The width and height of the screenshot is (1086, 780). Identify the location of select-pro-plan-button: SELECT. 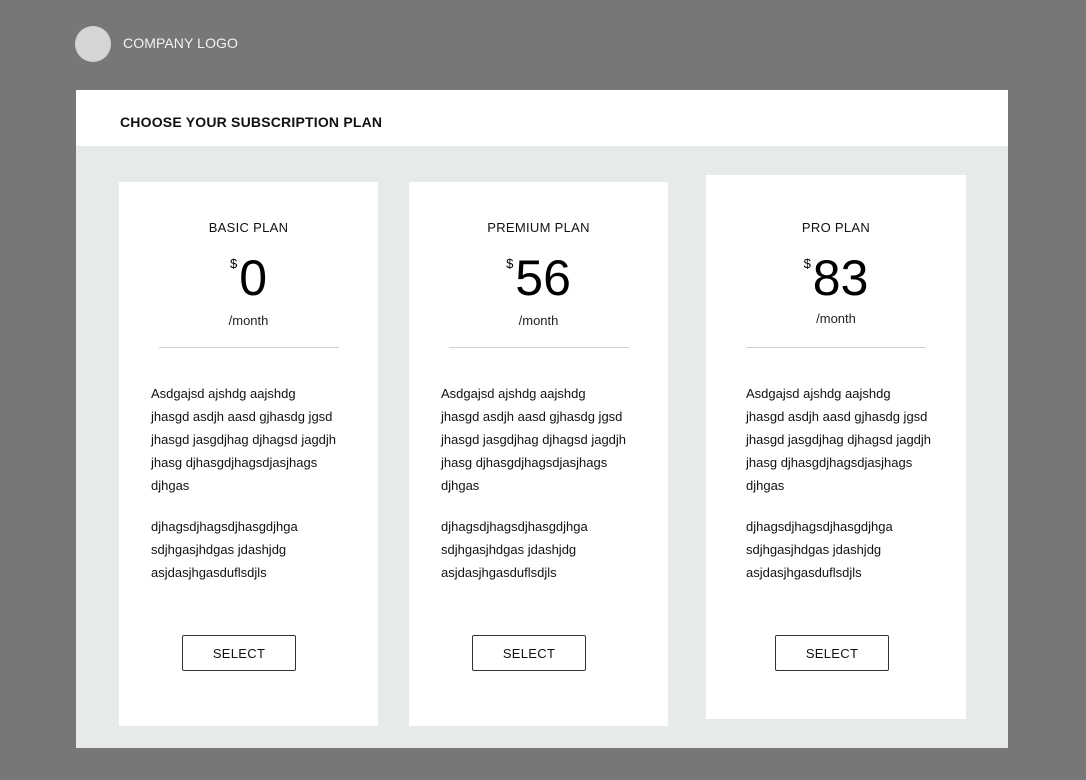
(832, 653).